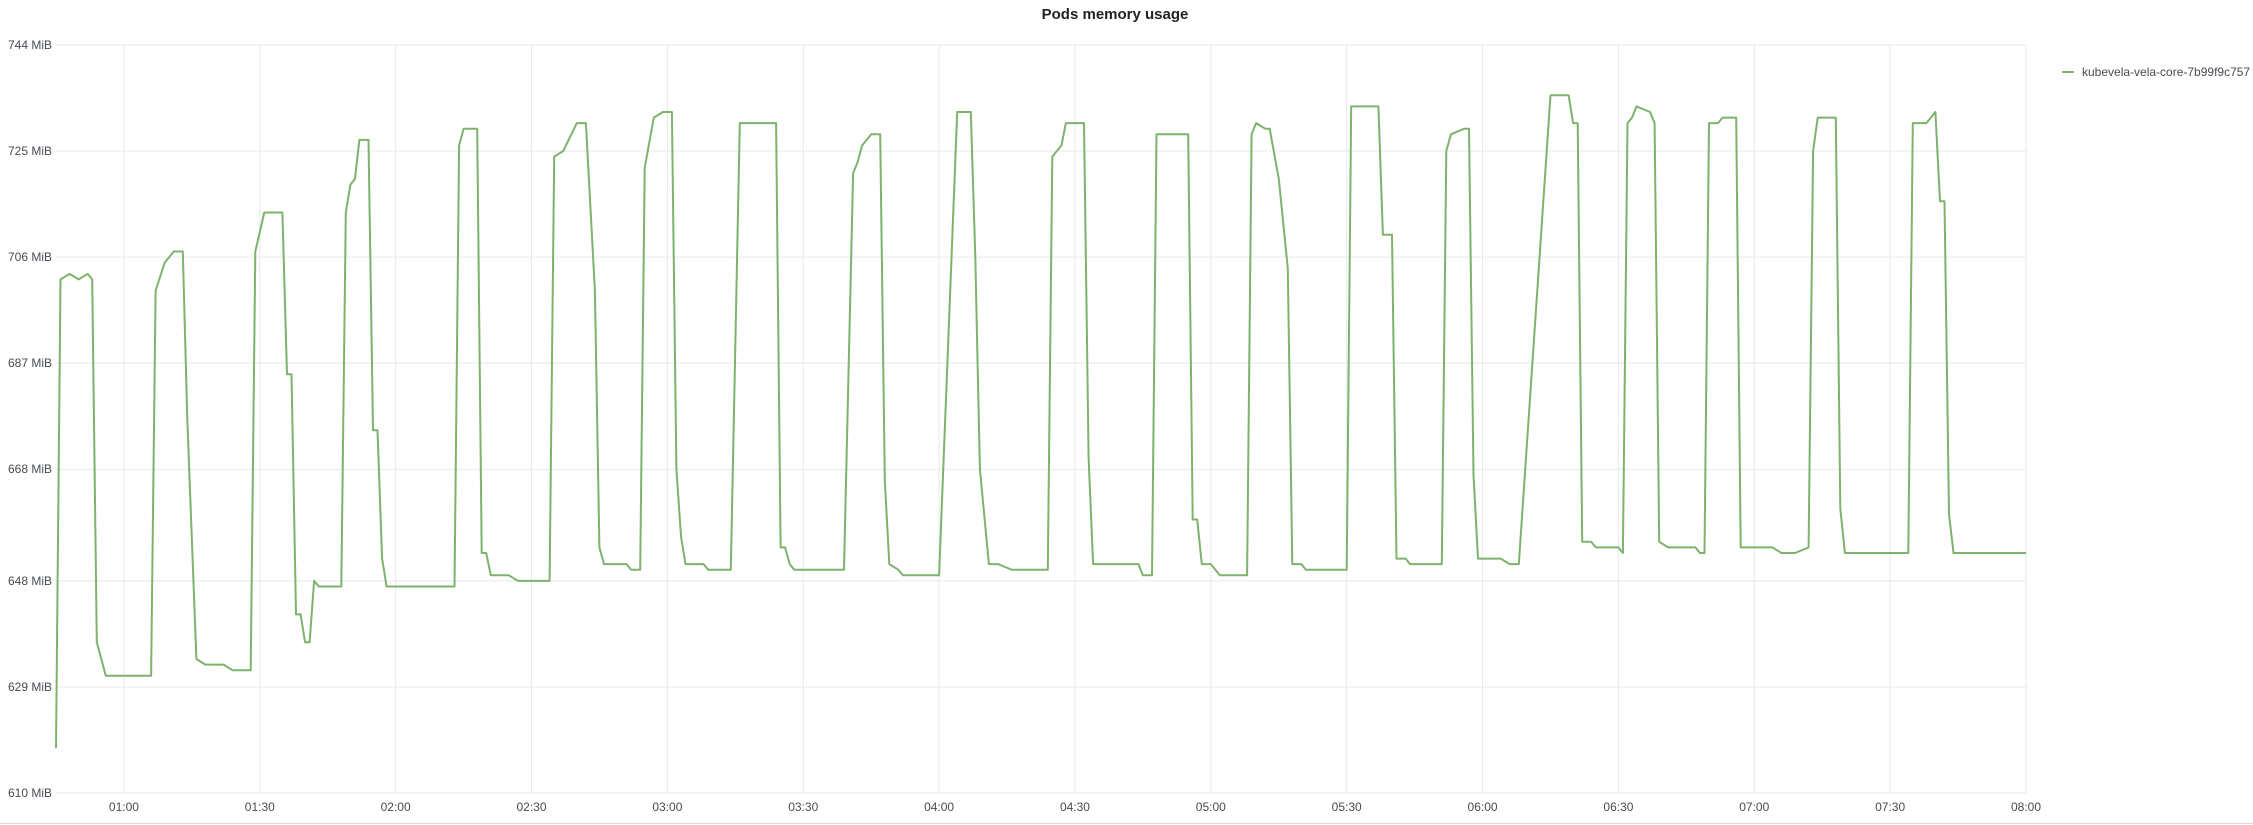  Describe the element at coordinates (30, 363) in the screenshot. I see `y-tick-label: 687 MiB` at that location.